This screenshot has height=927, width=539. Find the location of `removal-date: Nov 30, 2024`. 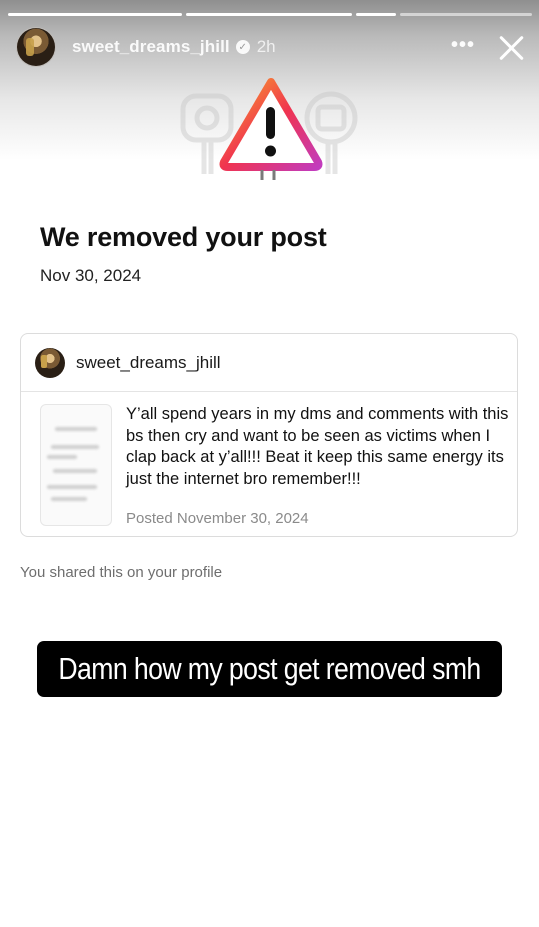

removal-date: Nov 30, 2024 is located at coordinates (91, 275).